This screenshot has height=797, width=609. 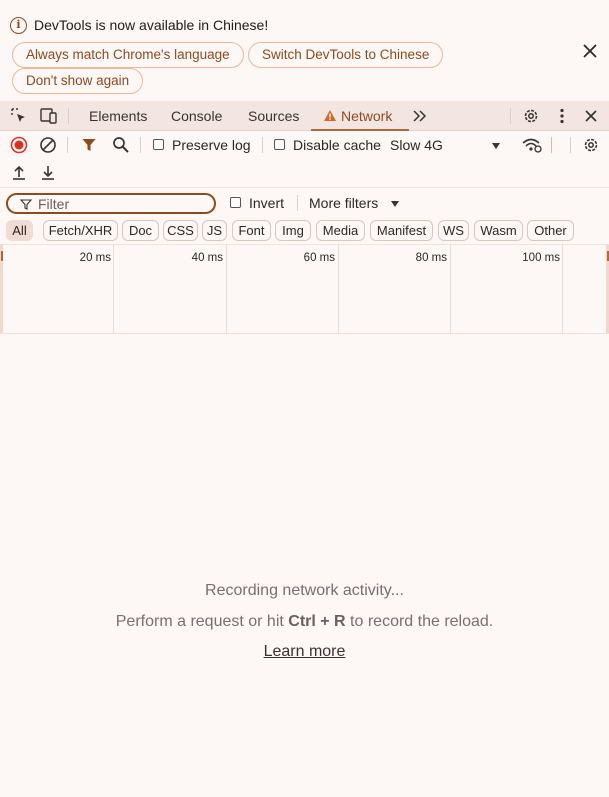 I want to click on type-filter-manifest: Manifest, so click(x=401, y=230).